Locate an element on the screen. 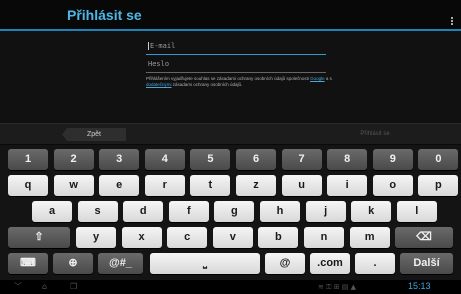  page-title: Přihlásit se is located at coordinates (104, 15).